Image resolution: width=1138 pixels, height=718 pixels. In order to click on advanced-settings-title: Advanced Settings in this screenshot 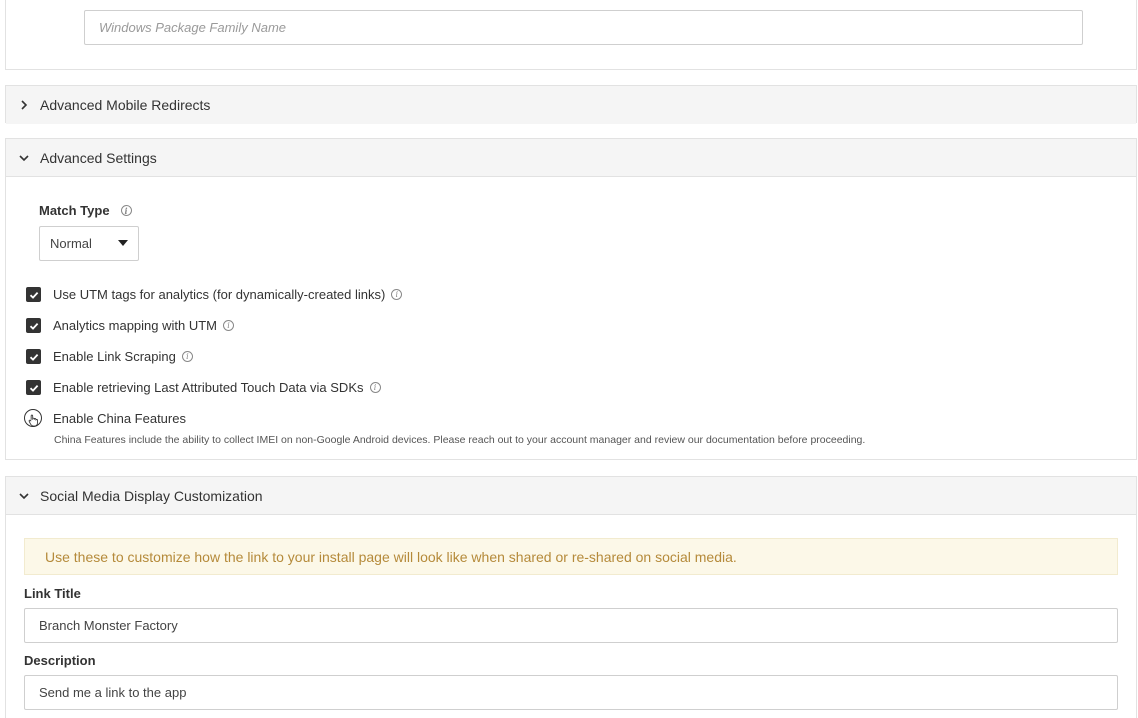, I will do `click(98, 157)`.